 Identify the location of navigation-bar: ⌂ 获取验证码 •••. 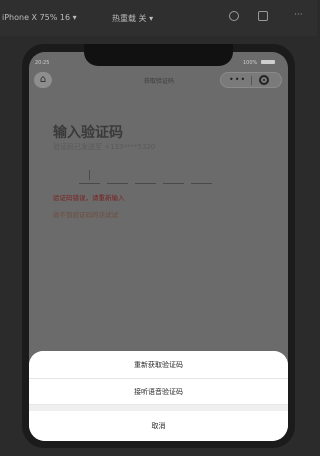
(158, 82).